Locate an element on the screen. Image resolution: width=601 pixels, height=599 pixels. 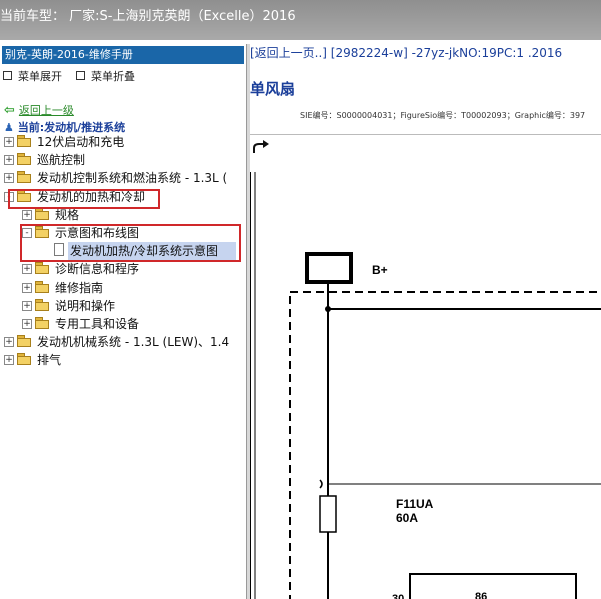
back-arrow-icon: ⇦ is located at coordinates (9, 110).